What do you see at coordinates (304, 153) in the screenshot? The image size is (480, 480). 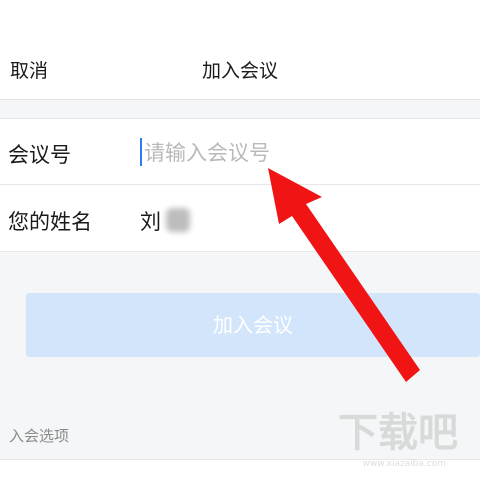 I see `meeting-id-input` at bounding box center [304, 153].